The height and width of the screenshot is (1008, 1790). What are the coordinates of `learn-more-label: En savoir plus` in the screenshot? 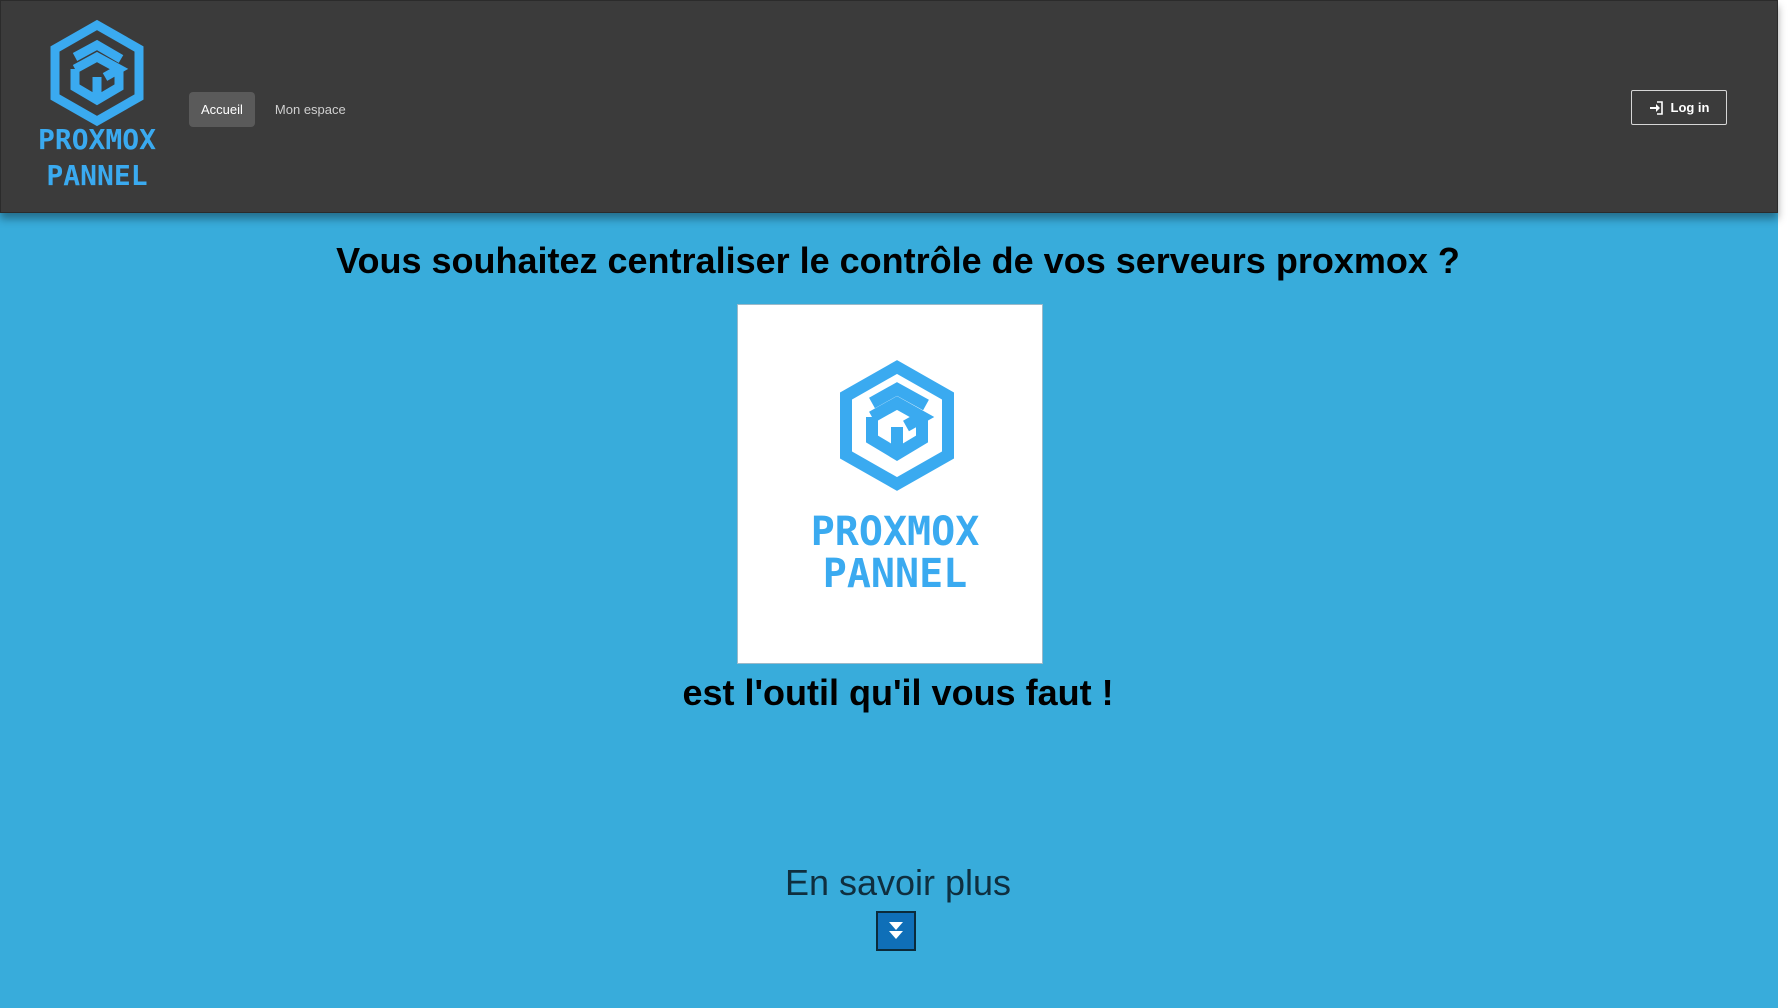 It's located at (895, 883).